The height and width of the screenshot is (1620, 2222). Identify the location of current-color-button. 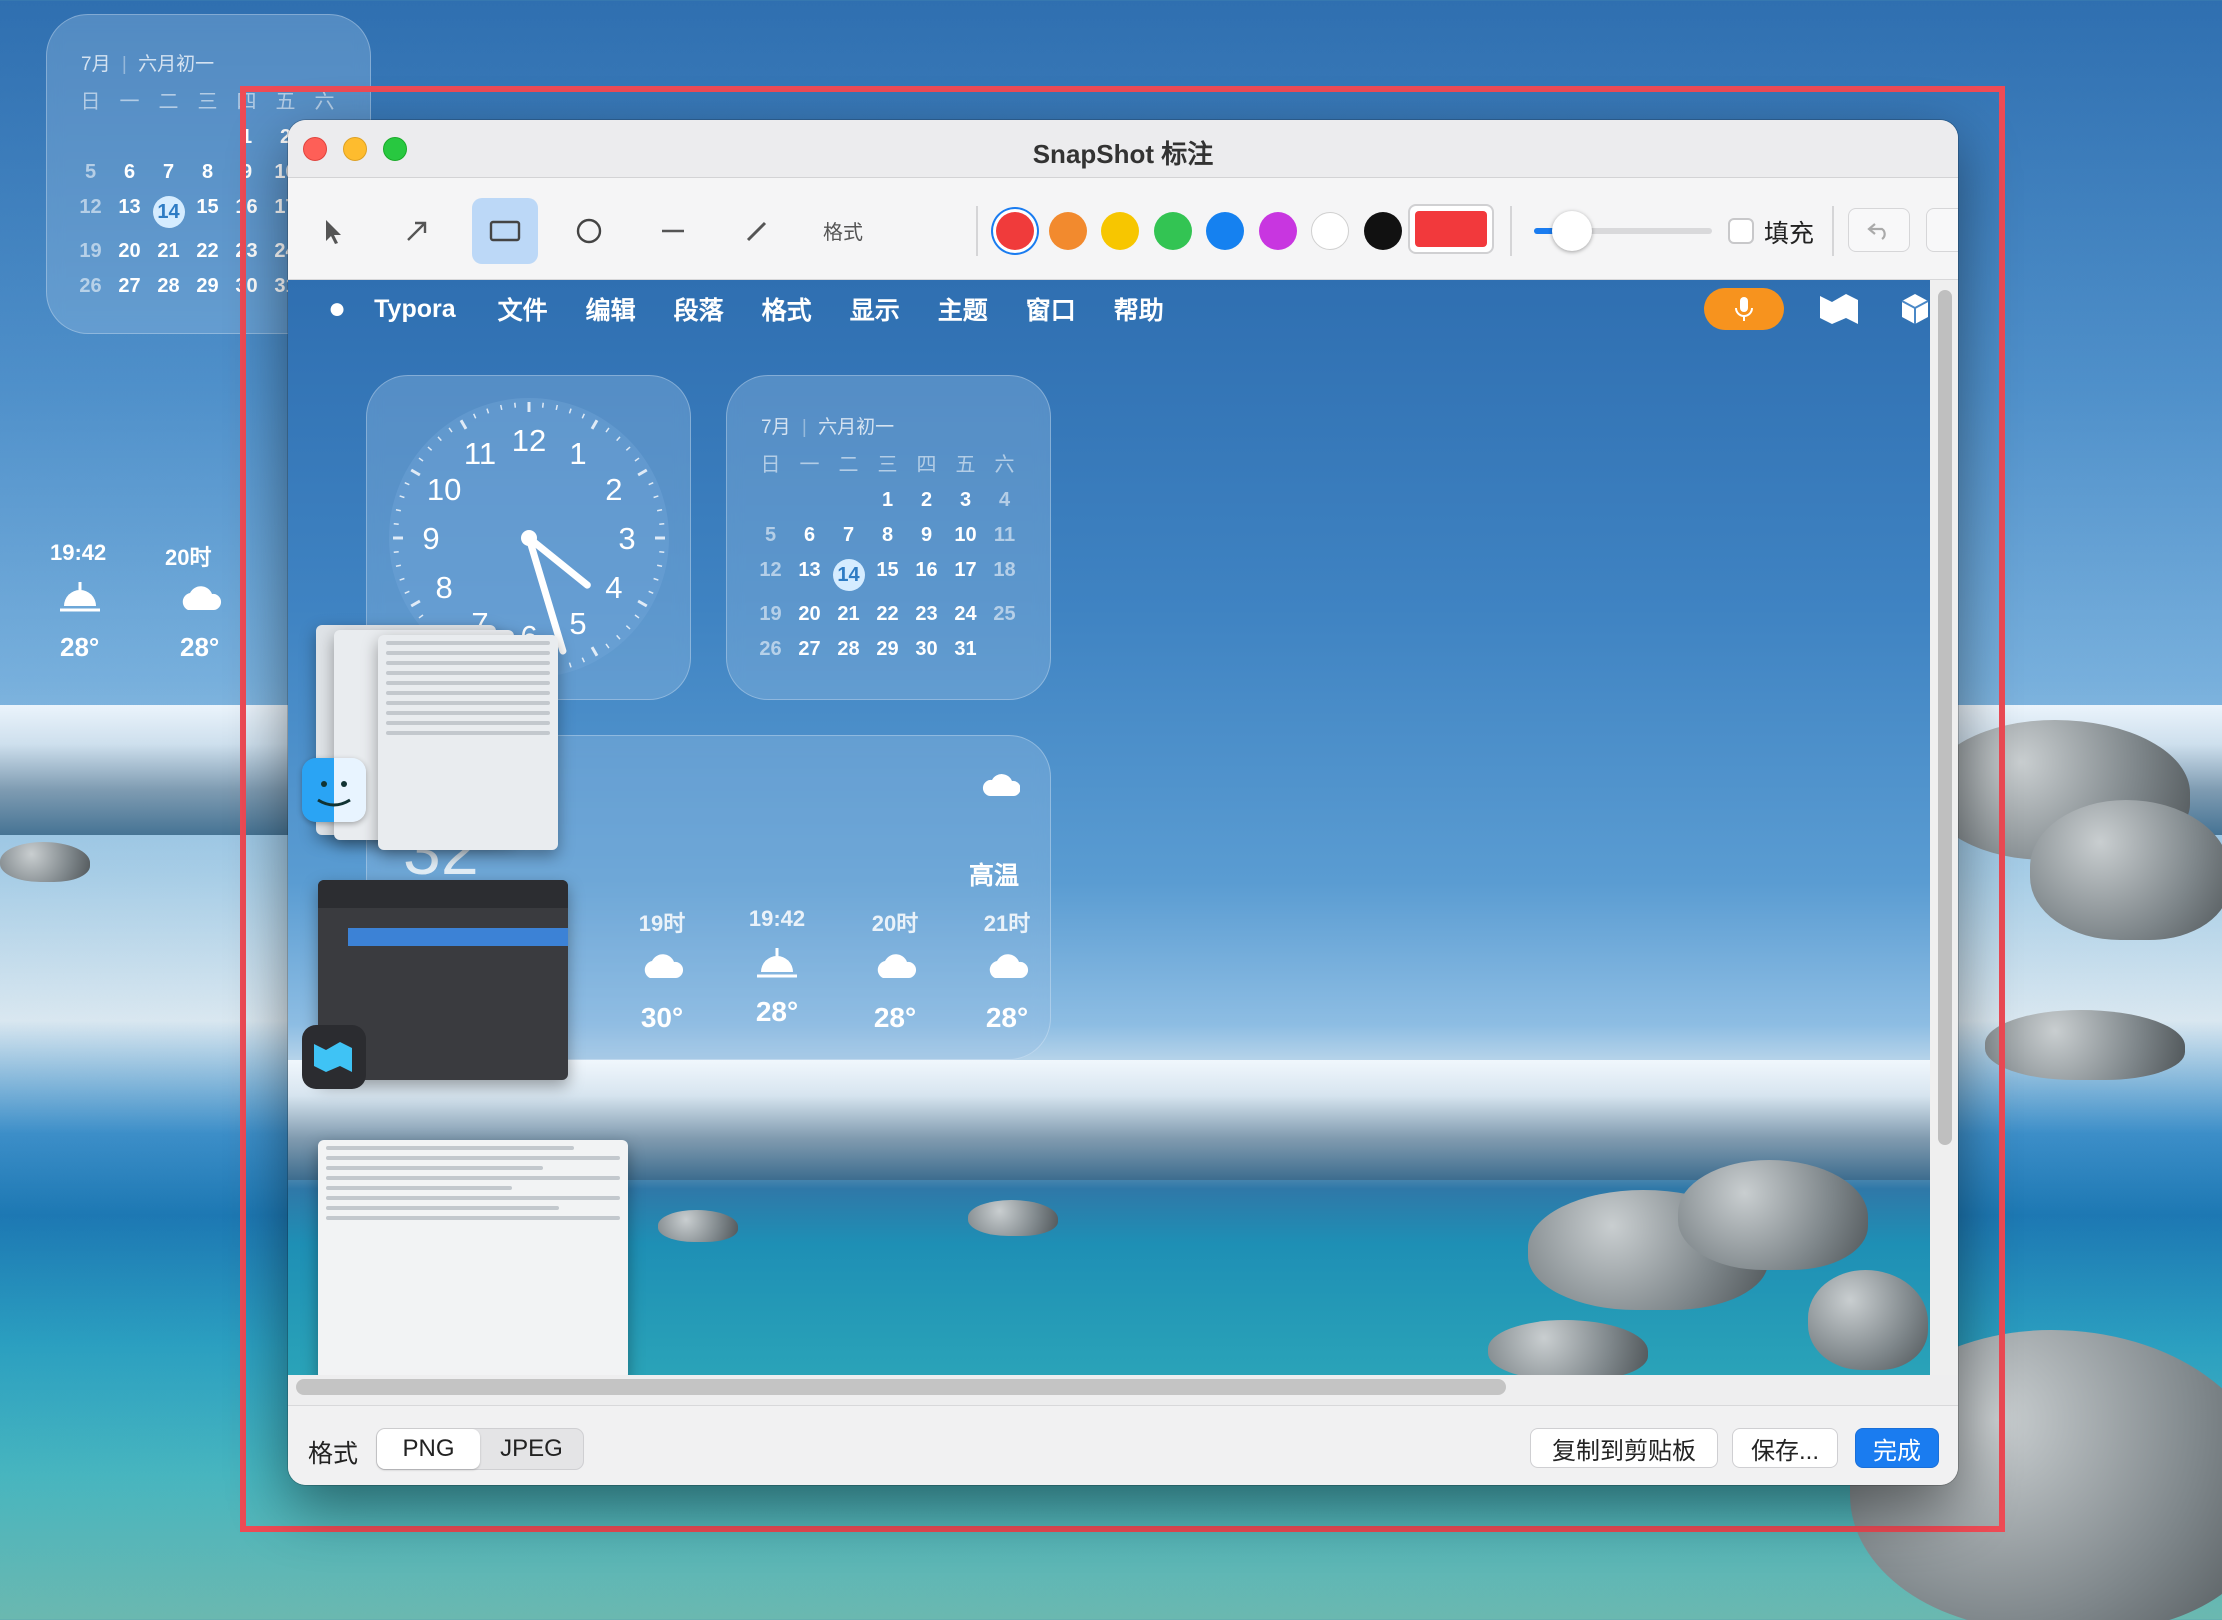
(1451, 229).